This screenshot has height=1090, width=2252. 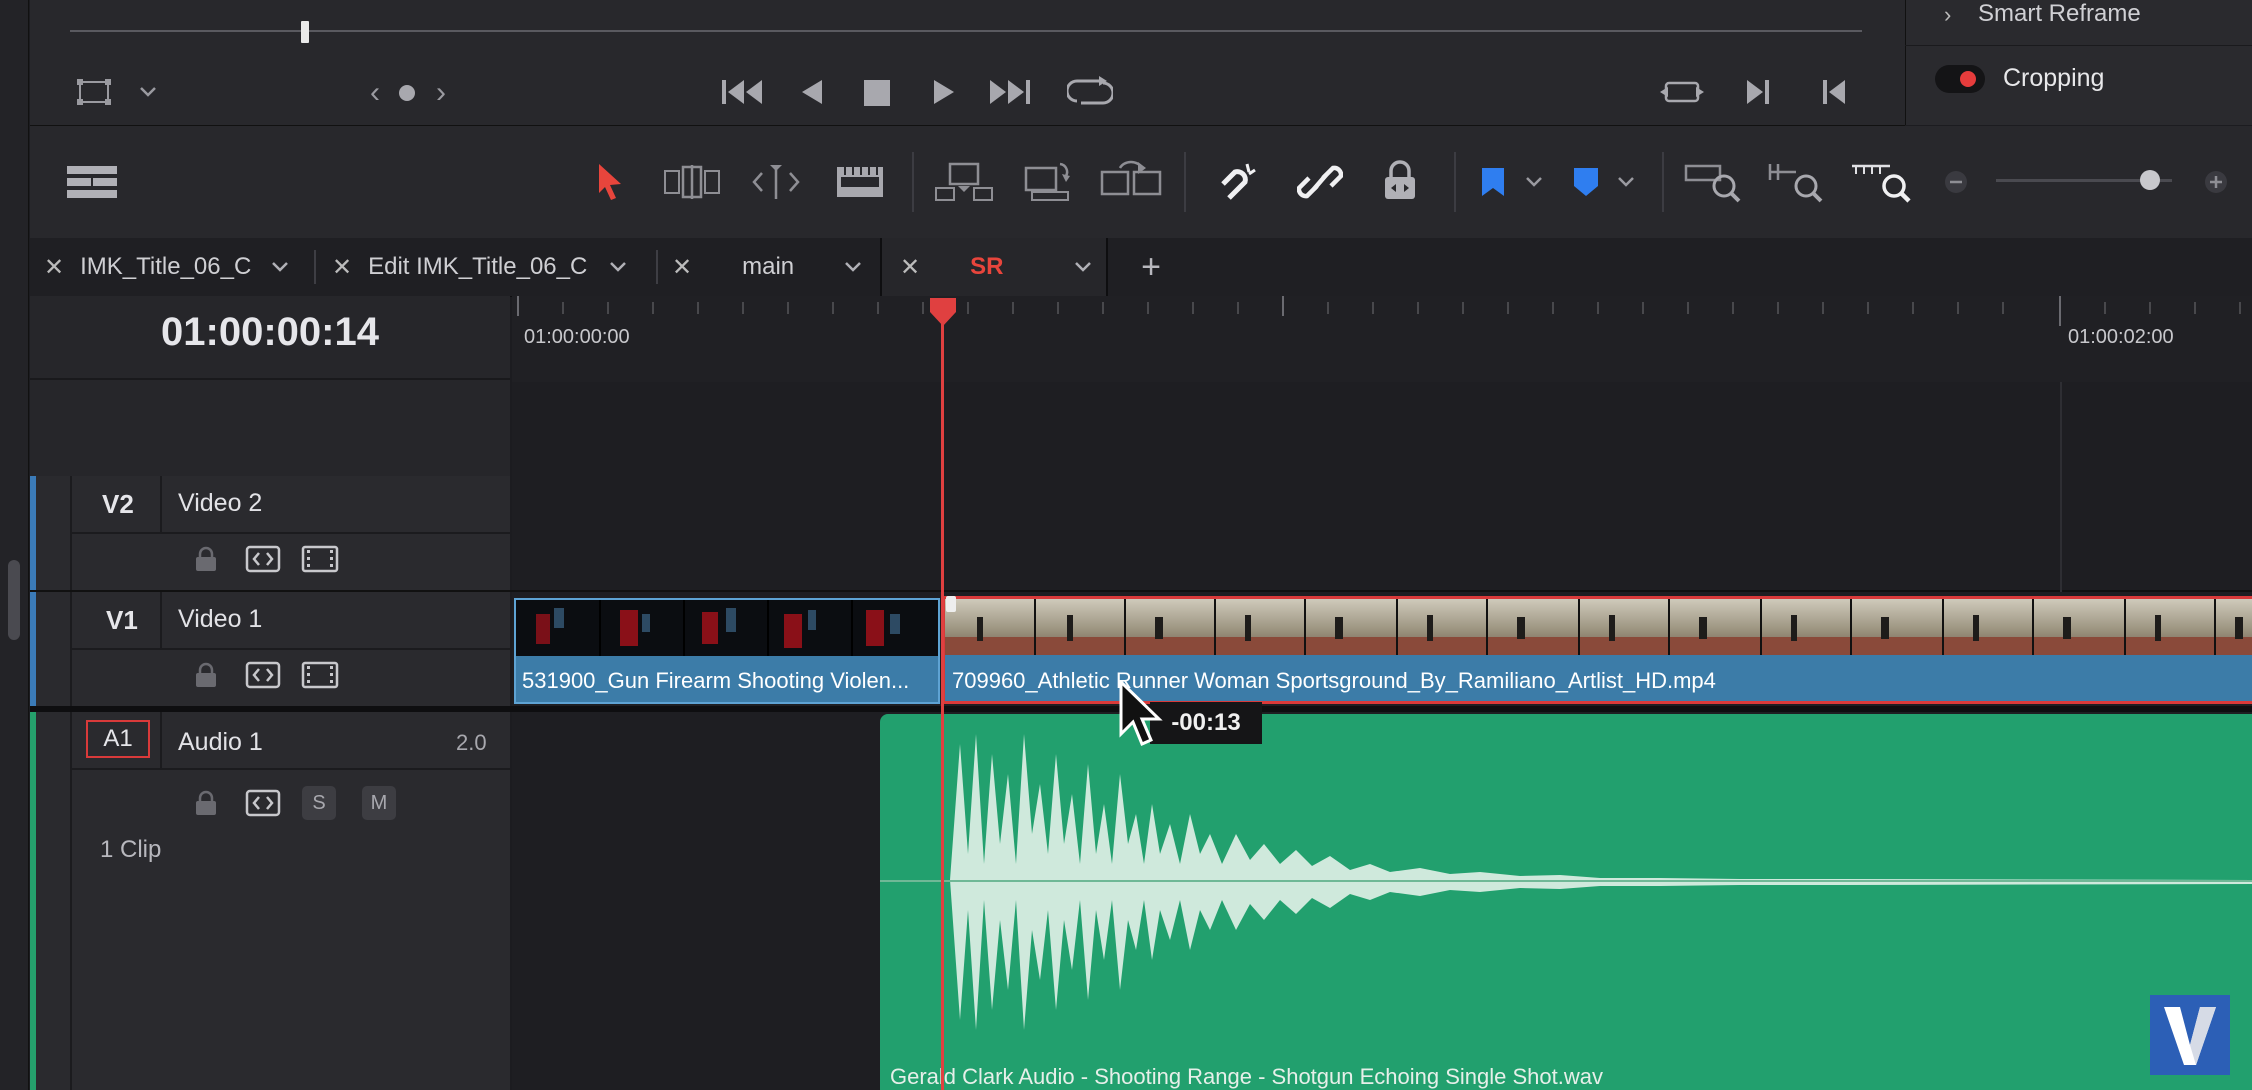 What do you see at coordinates (2190, 1035) in the screenshot?
I see `channel-logo` at bounding box center [2190, 1035].